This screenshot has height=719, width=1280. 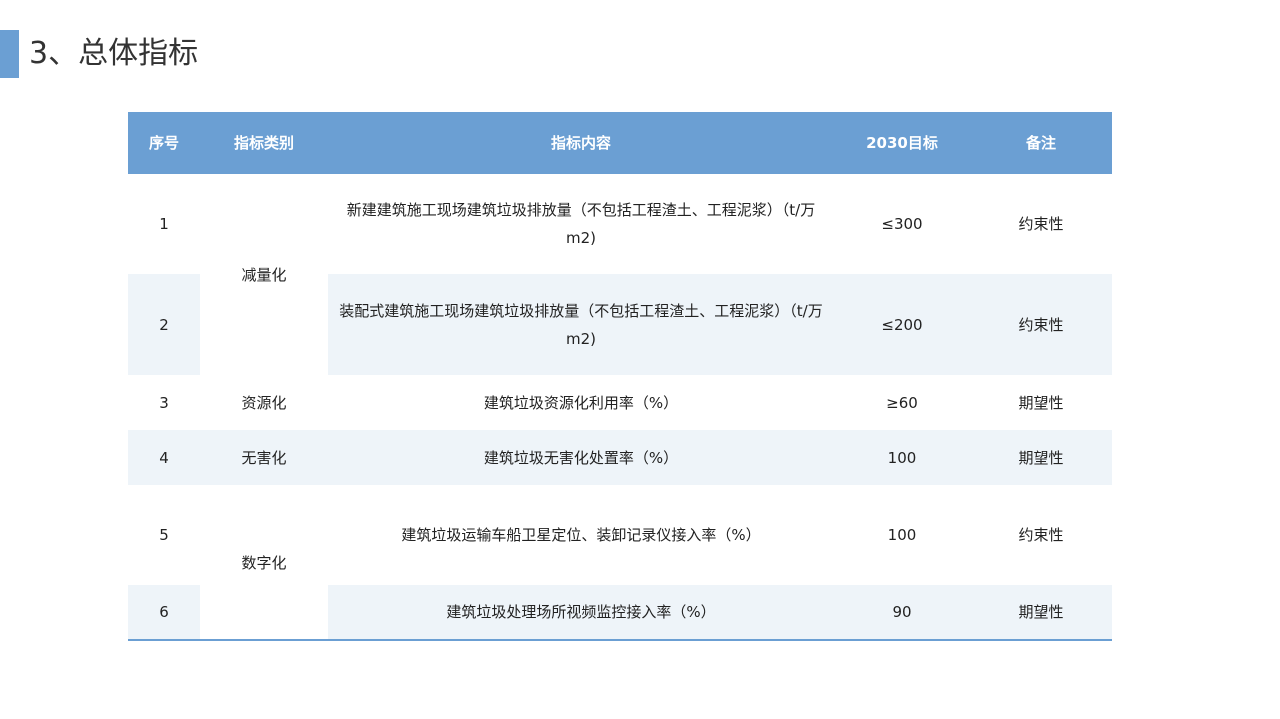 What do you see at coordinates (164, 457) in the screenshot?
I see `row-index: 4` at bounding box center [164, 457].